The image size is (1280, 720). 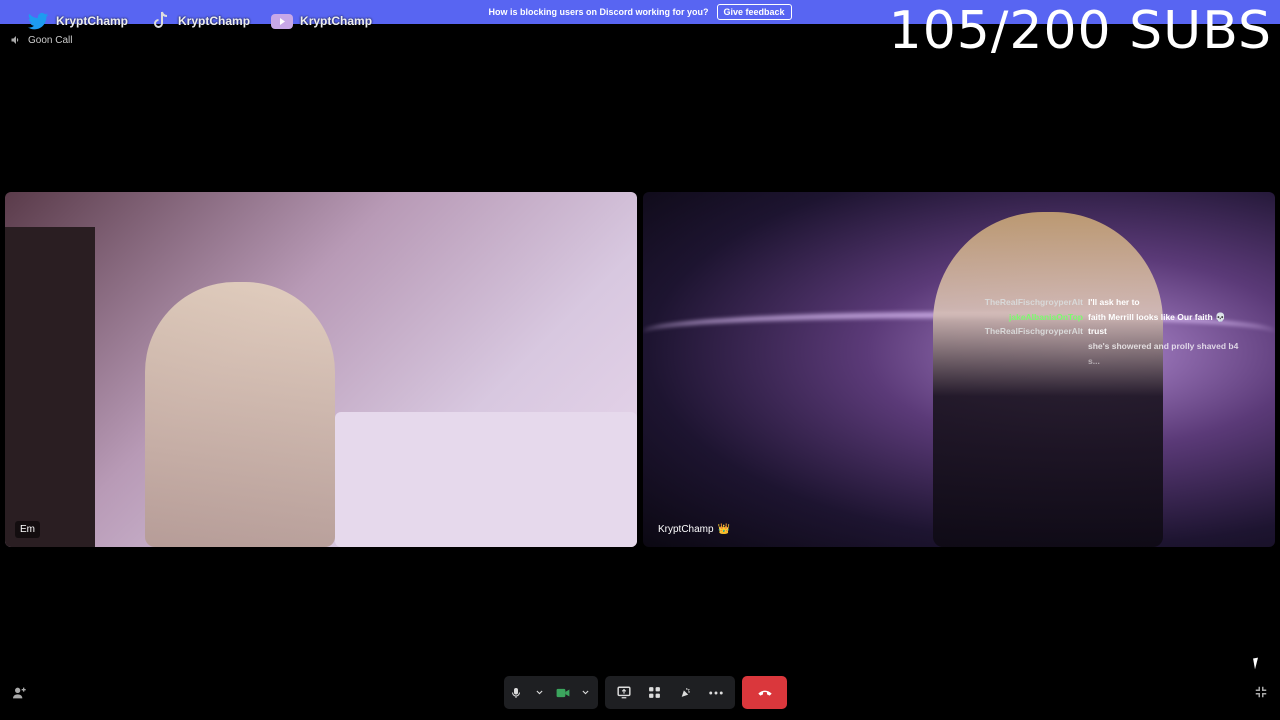 What do you see at coordinates (50, 387) in the screenshot?
I see `room-door` at bounding box center [50, 387].